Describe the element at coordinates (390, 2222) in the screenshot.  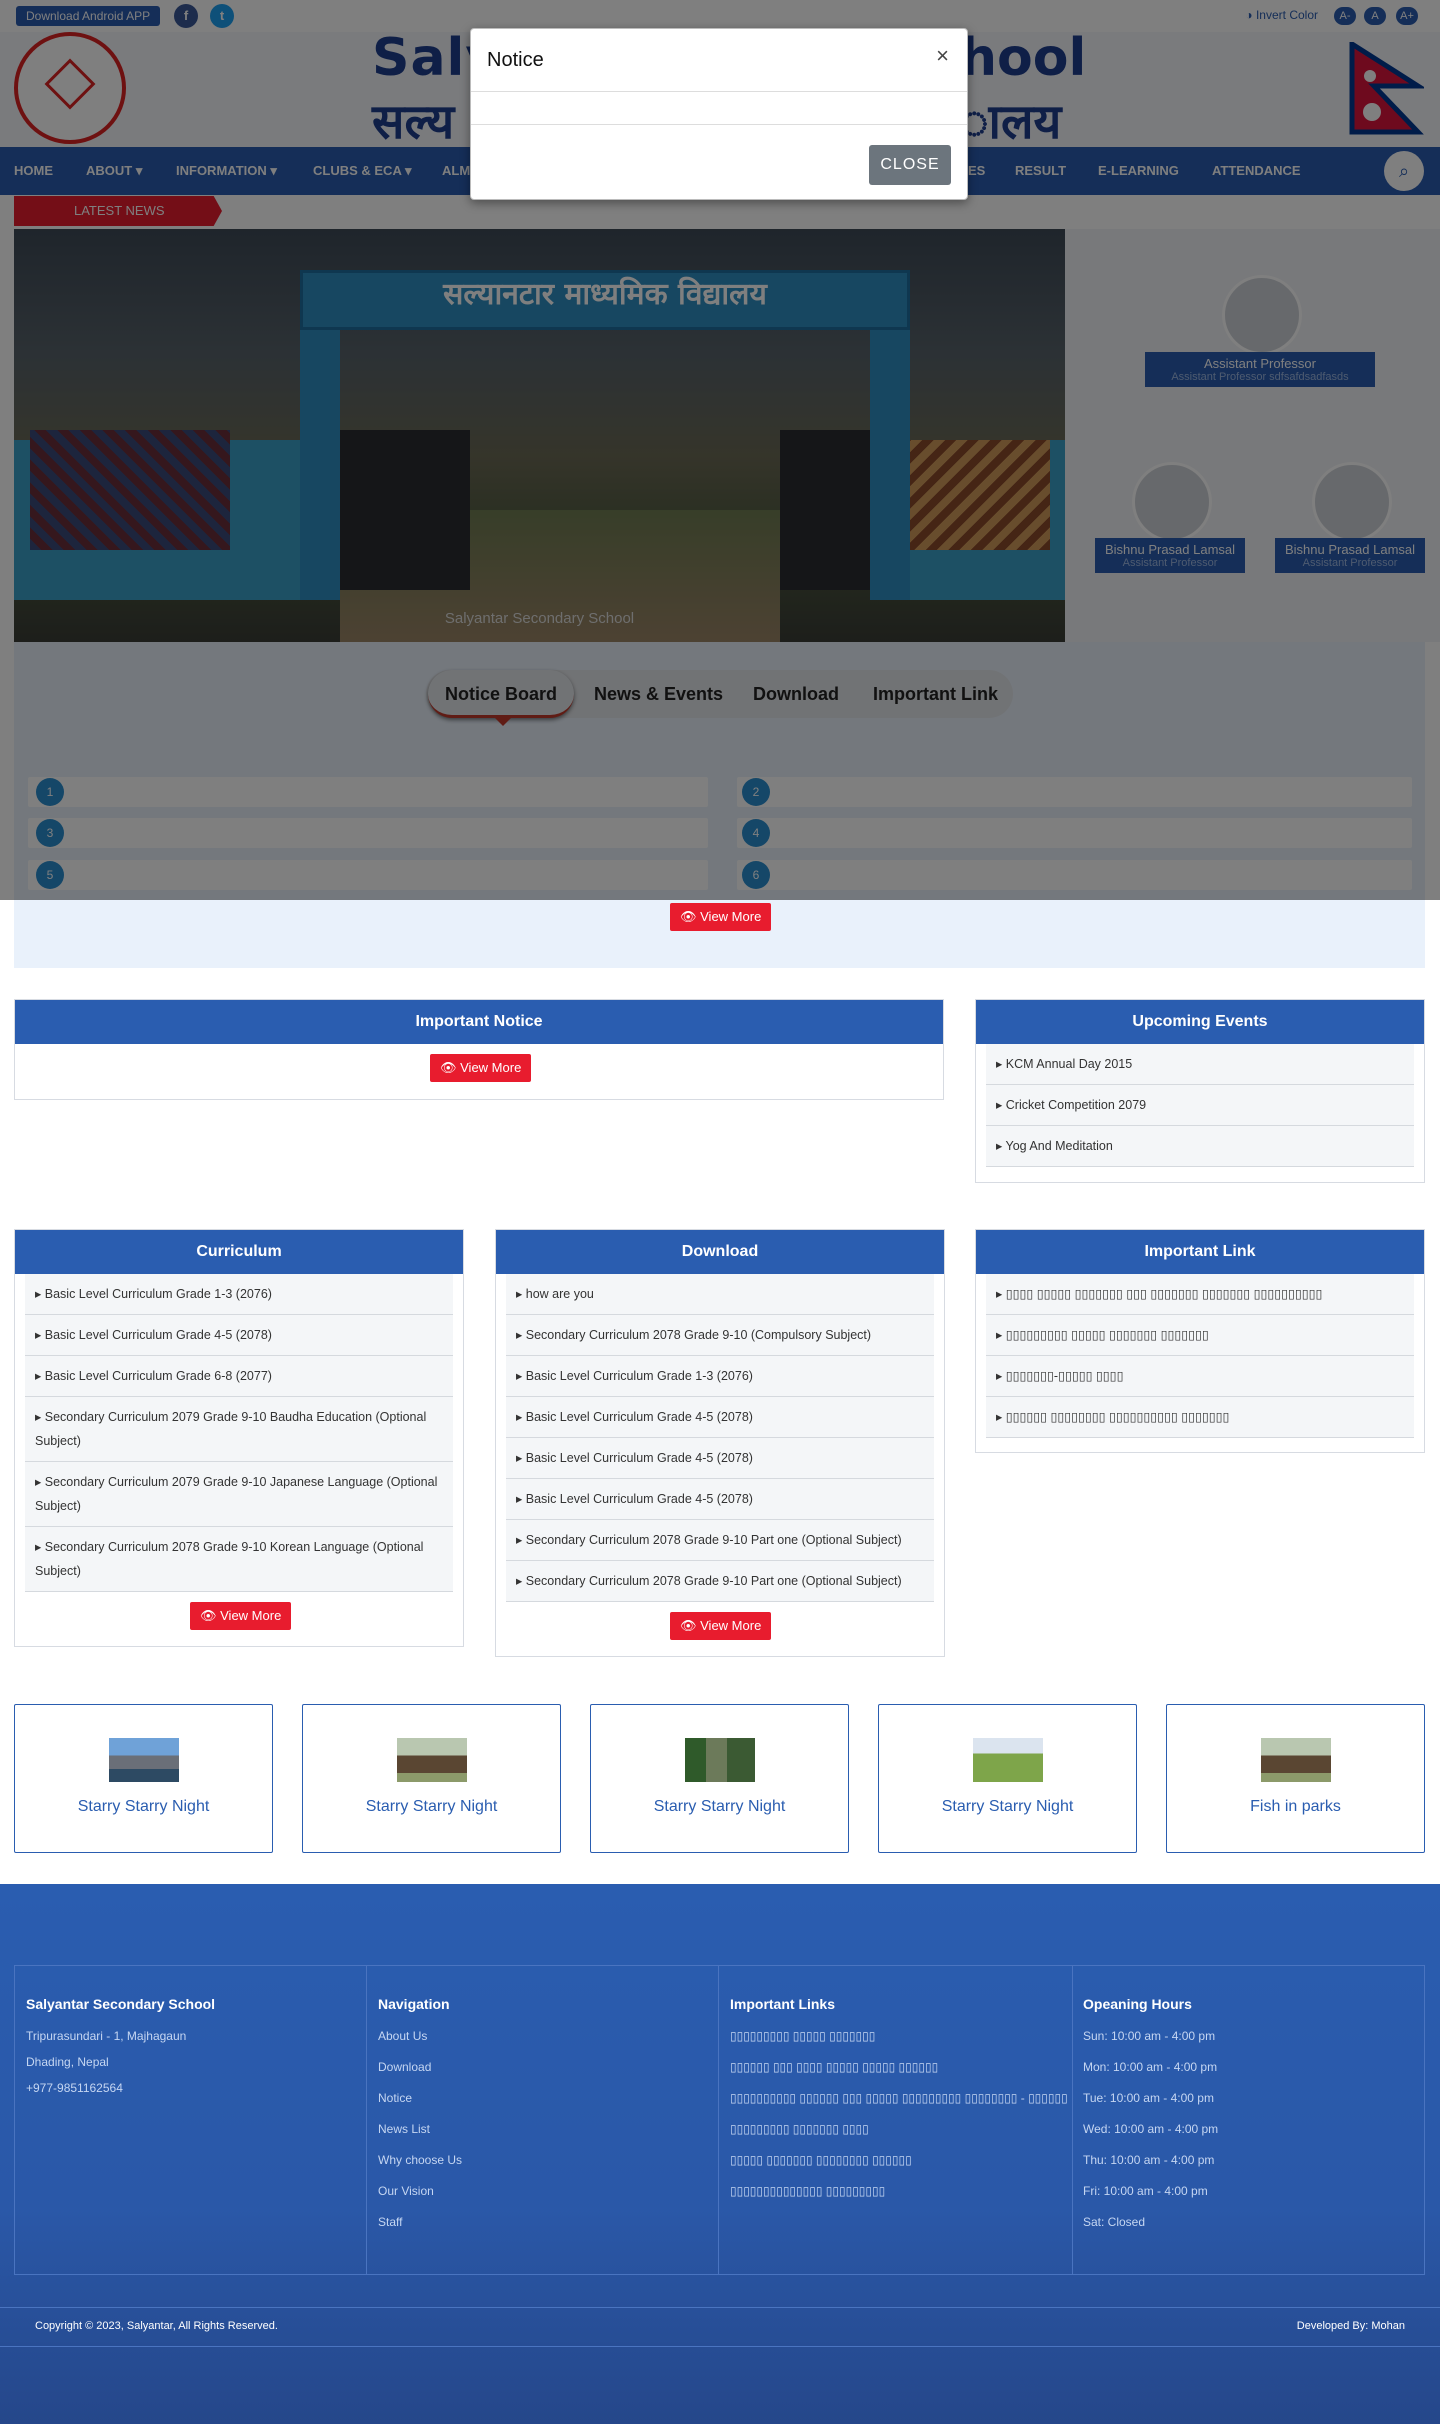
I see `footer-nav-link: Staff` at that location.